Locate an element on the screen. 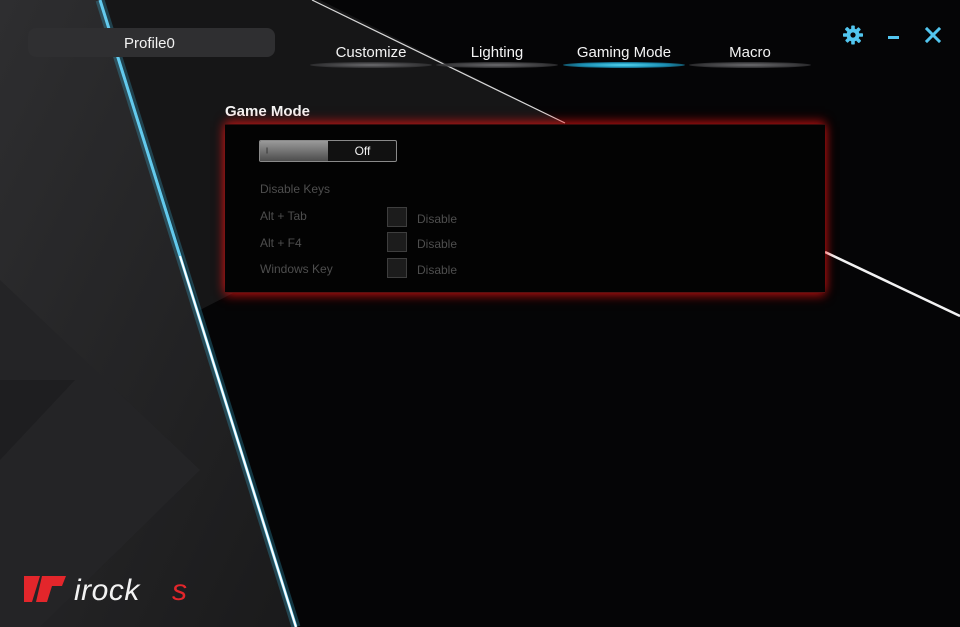  settings-button is located at coordinates (853, 37).